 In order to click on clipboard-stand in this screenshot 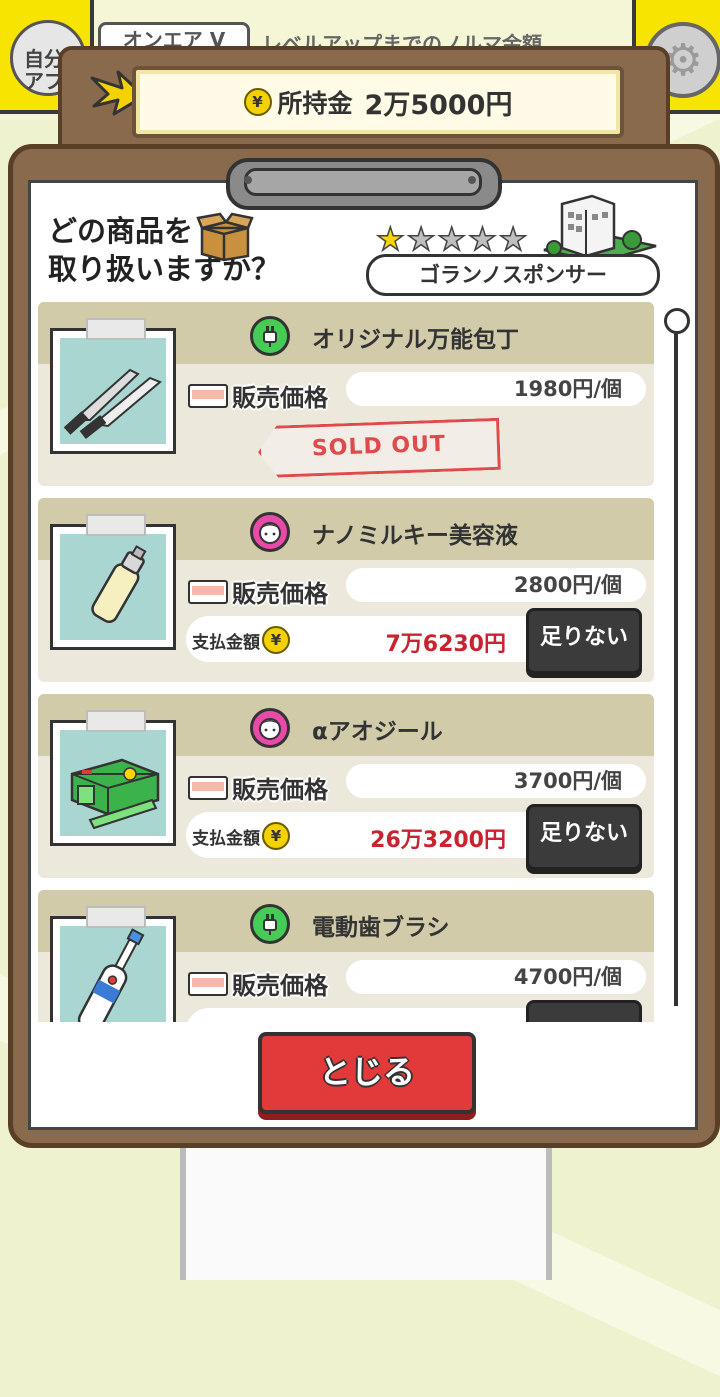, I will do `click(366, 1205)`.